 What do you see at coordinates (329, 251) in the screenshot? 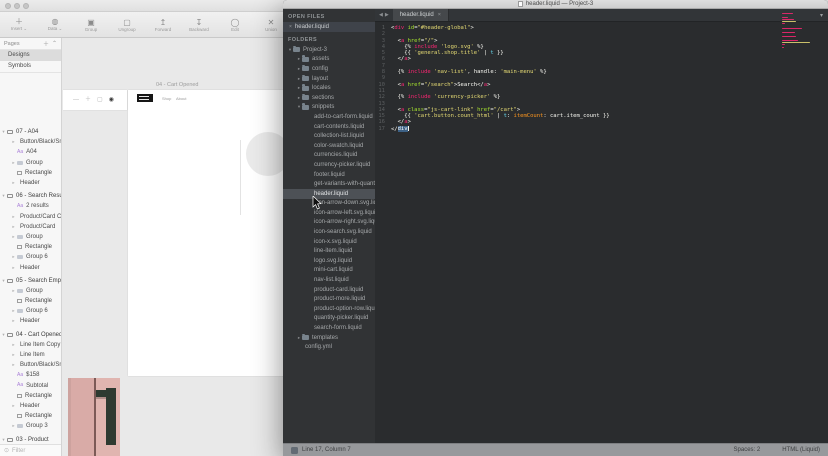
I see `tree-file-line-item.liquid: line-item.liquid` at bounding box center [329, 251].